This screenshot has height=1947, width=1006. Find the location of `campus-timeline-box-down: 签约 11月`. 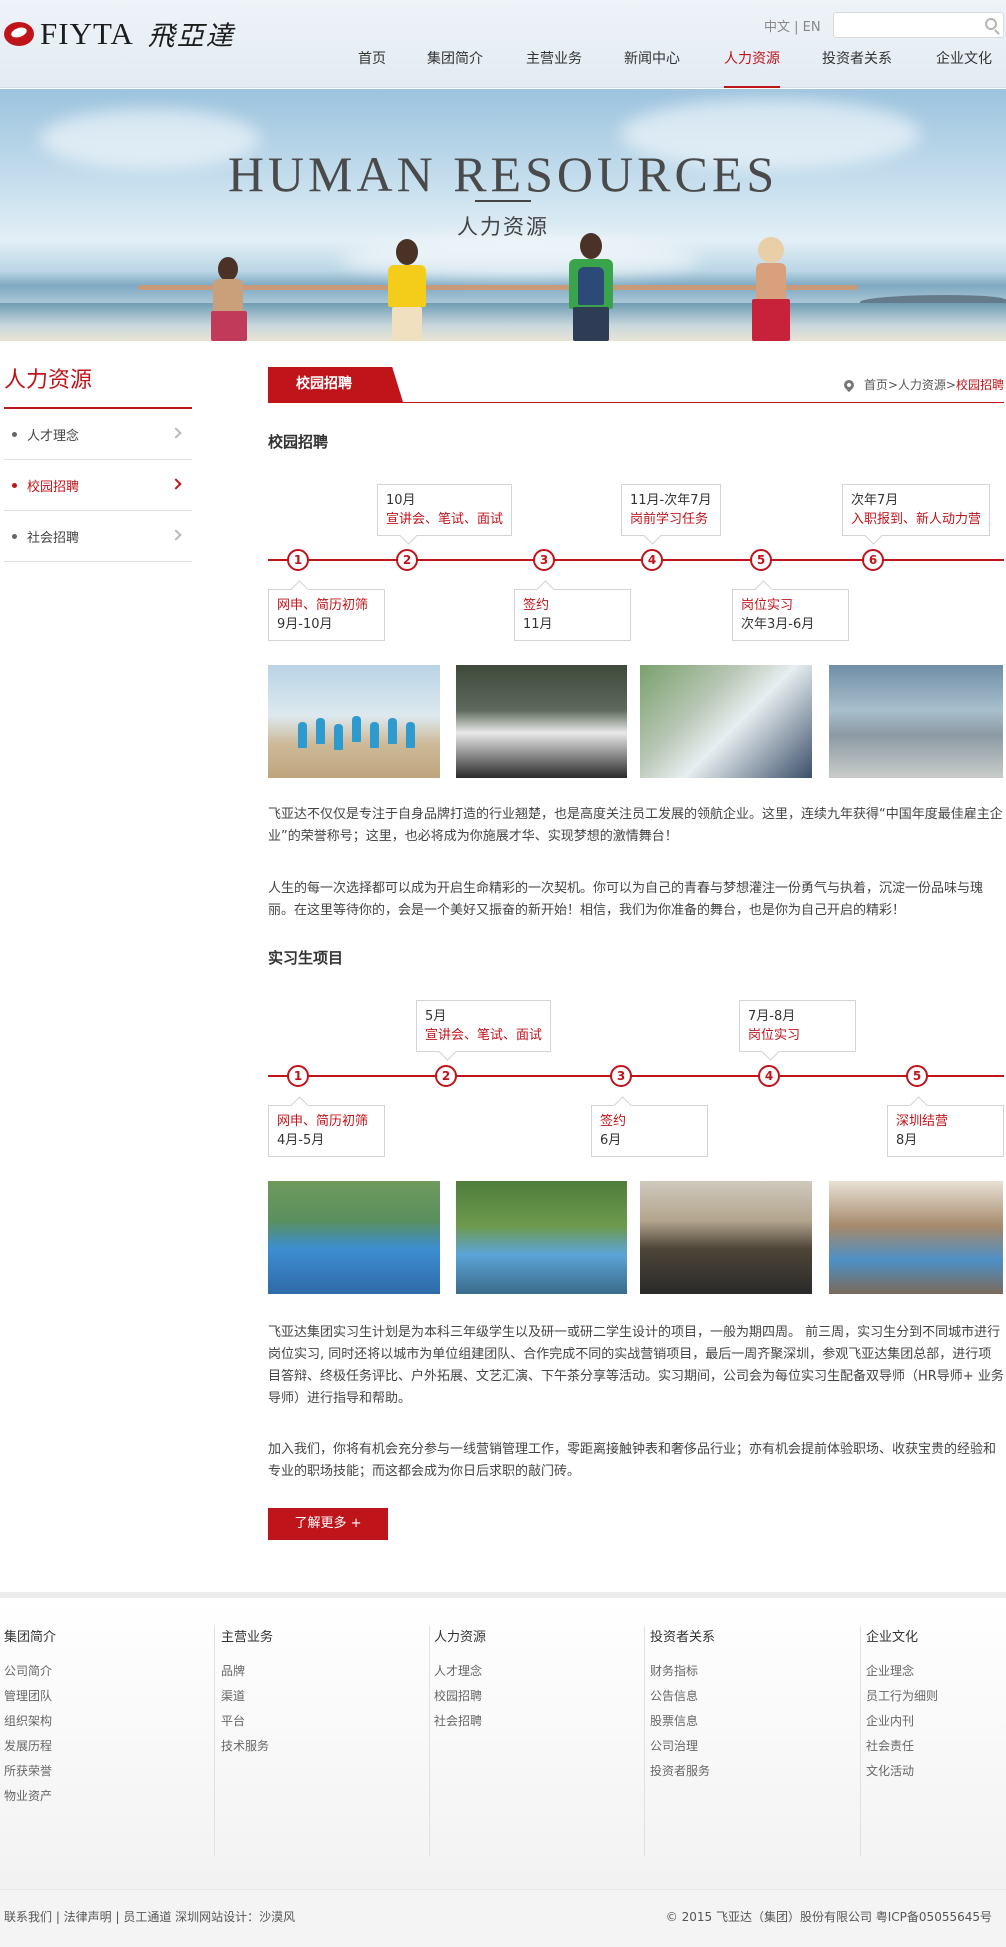

campus-timeline-box-down: 签约 11月 is located at coordinates (572, 615).